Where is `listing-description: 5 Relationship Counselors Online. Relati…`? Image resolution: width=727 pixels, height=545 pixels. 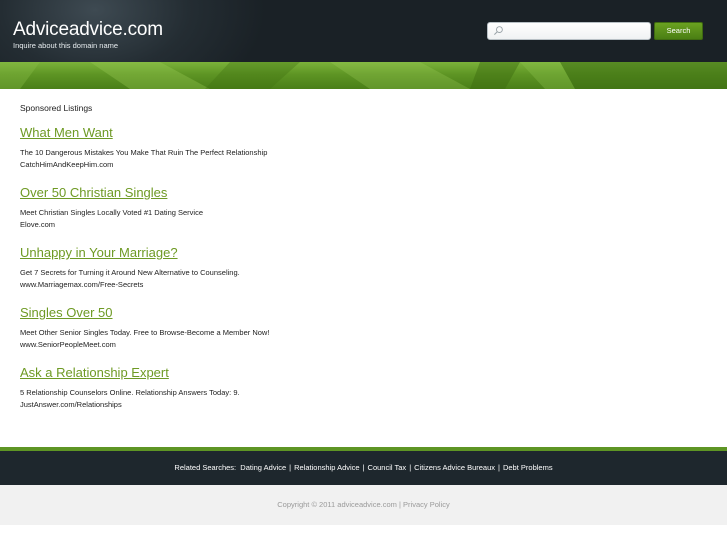 listing-description: 5 Relationship Counselors Online. Relati… is located at coordinates (130, 392).